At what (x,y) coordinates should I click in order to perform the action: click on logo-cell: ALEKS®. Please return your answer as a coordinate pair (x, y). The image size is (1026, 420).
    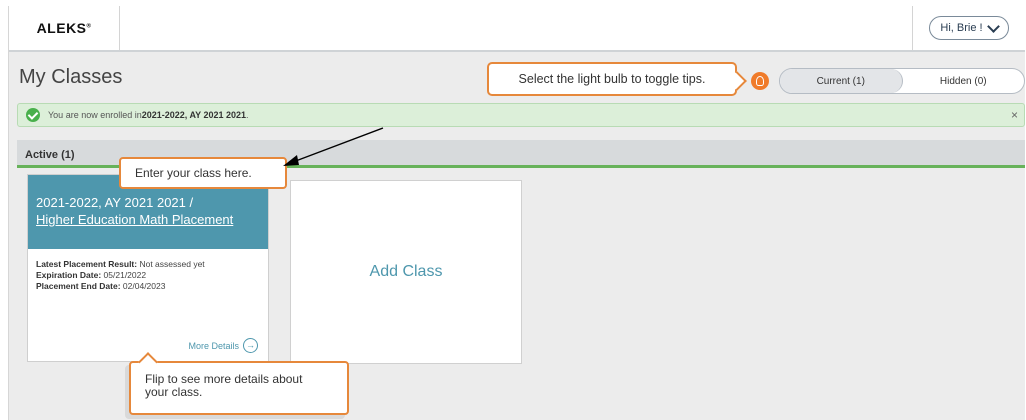
    Looking at the image, I should click on (64, 28).